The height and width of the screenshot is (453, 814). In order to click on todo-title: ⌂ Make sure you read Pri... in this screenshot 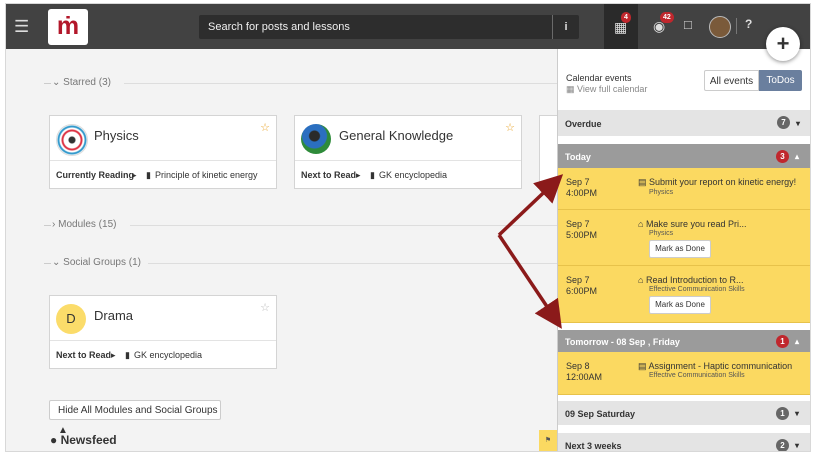, I will do `click(692, 224)`.